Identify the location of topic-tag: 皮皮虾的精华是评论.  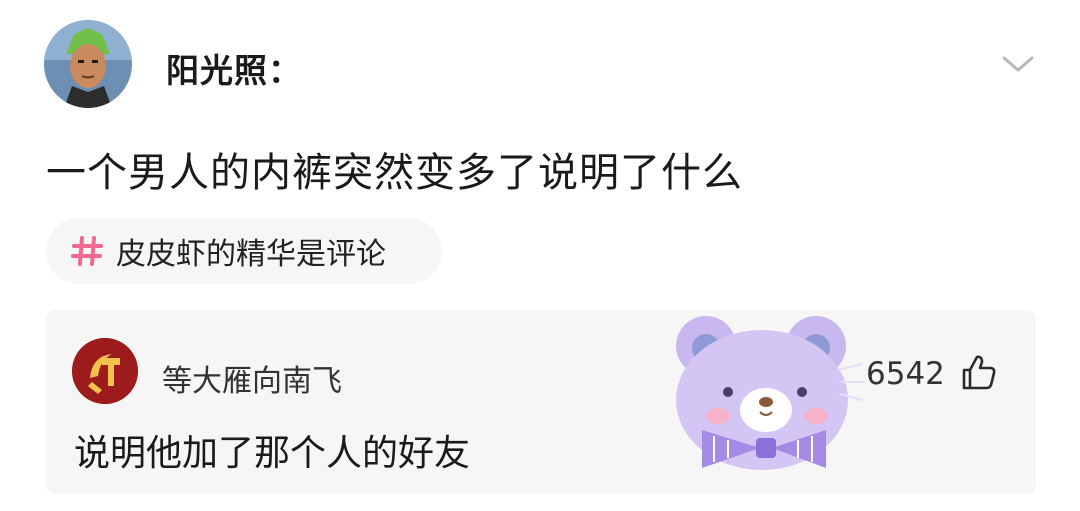
(244, 251).